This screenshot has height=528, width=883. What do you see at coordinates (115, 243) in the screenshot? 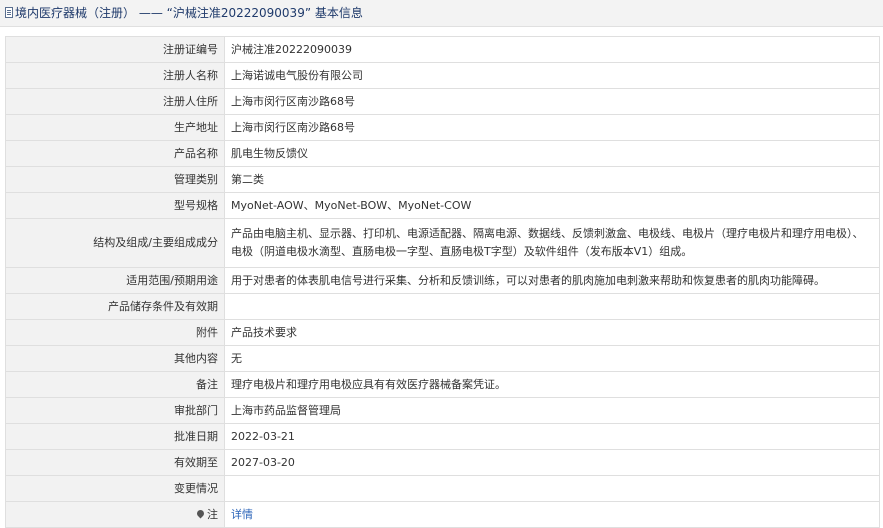
I see `row-label: 结构及组成/主要组成成分` at bounding box center [115, 243].